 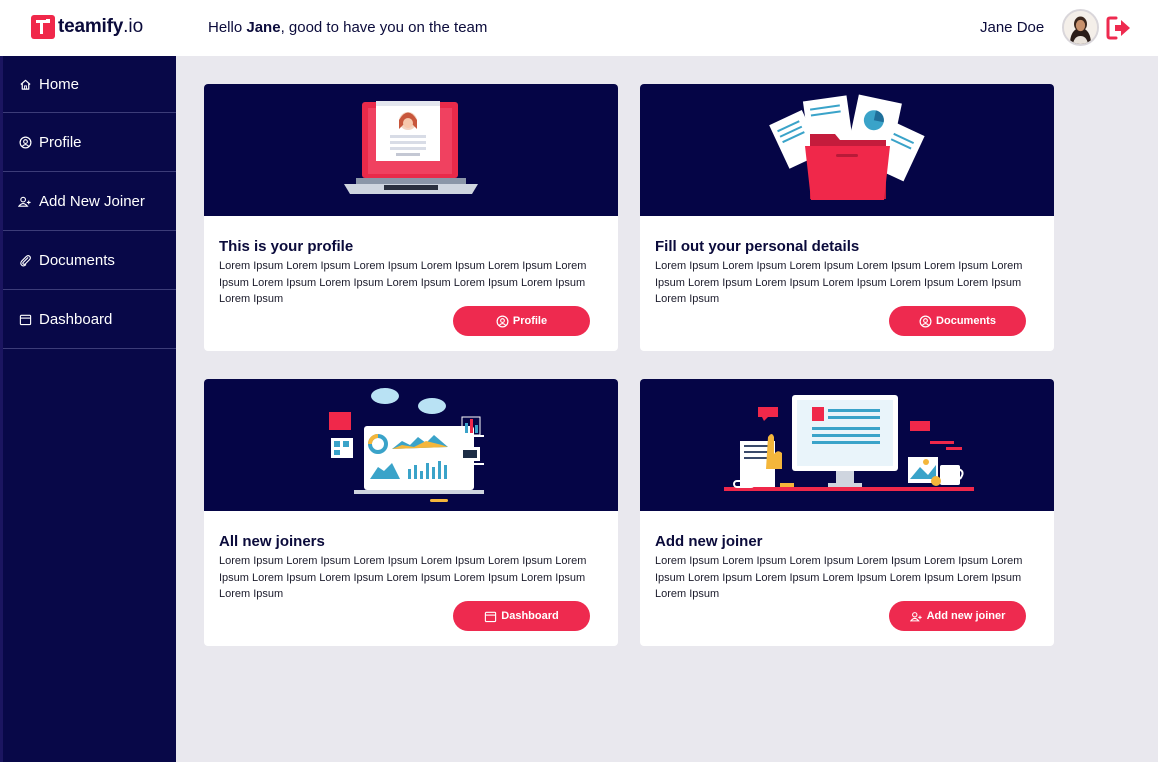 I want to click on paperclip-icon, so click(x=25, y=260).